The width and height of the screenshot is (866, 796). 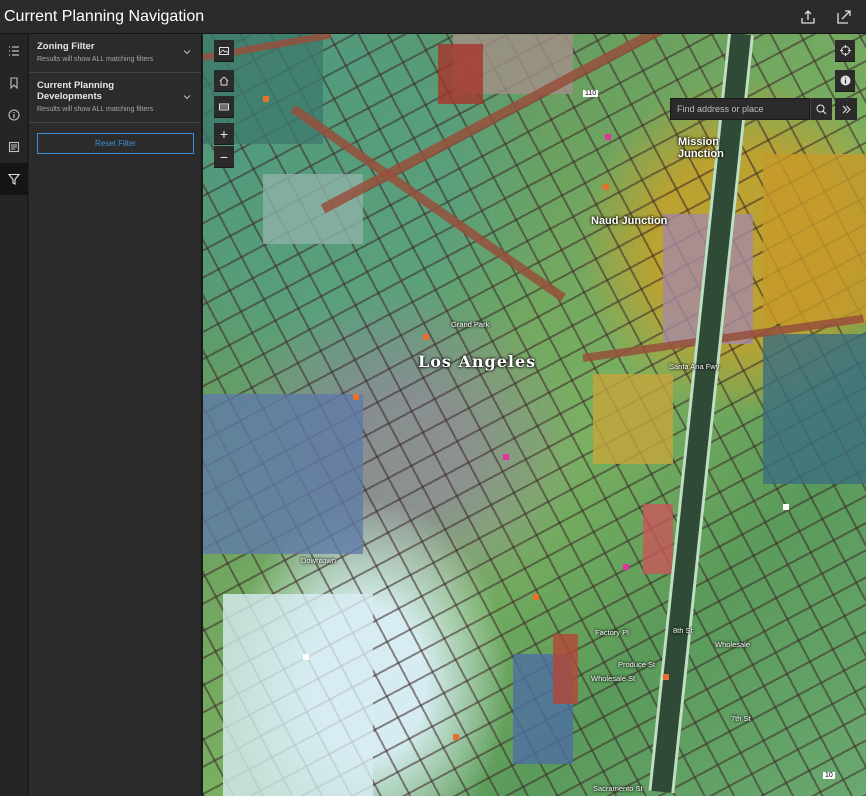 I want to click on legend-icon, so click(x=14, y=147).